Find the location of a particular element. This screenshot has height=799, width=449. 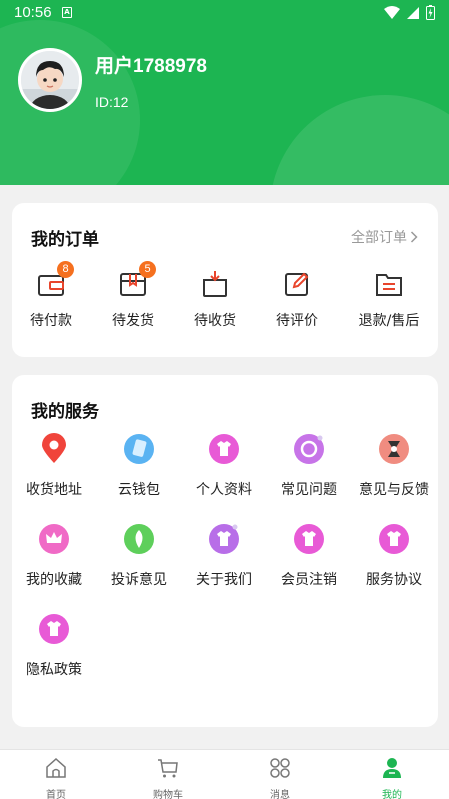

member-cancel-icon is located at coordinates (309, 539).